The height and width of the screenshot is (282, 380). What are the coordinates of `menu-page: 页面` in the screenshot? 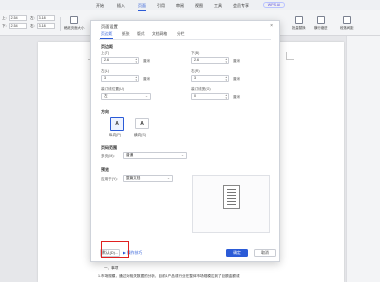 It's located at (142, 7).